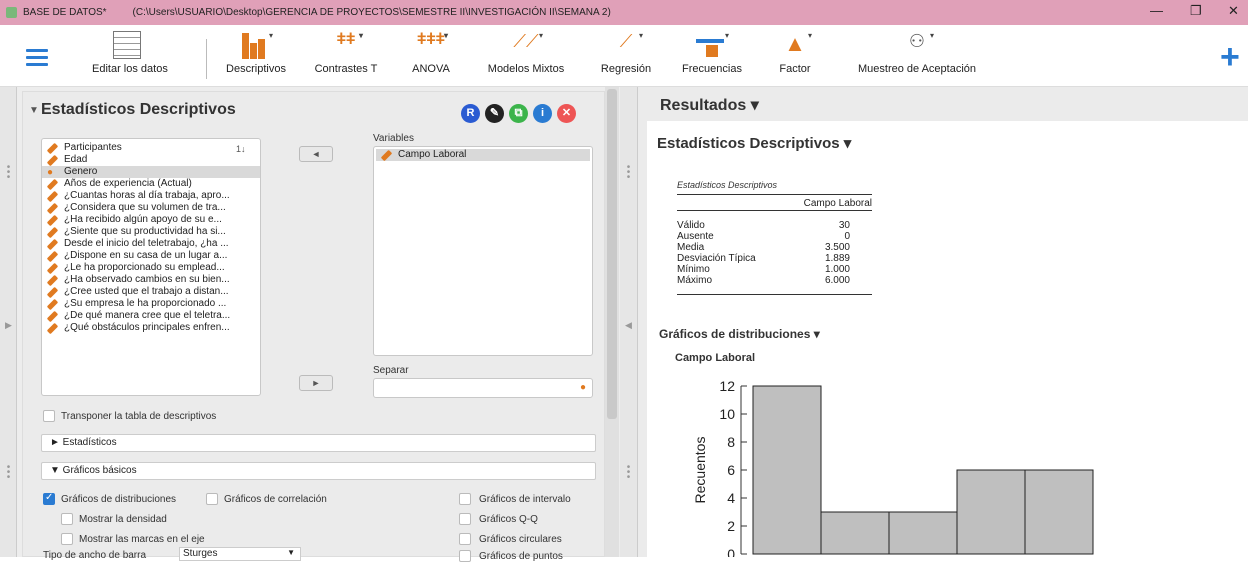 The width and height of the screenshot is (1248, 562). What do you see at coordinates (240, 554) in the screenshot?
I see `bin-width-select: Sturges ▼` at bounding box center [240, 554].